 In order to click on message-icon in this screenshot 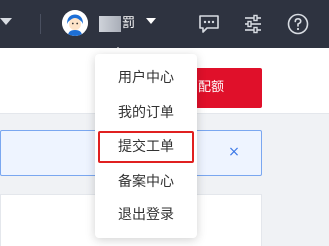, I will do `click(209, 24)`.